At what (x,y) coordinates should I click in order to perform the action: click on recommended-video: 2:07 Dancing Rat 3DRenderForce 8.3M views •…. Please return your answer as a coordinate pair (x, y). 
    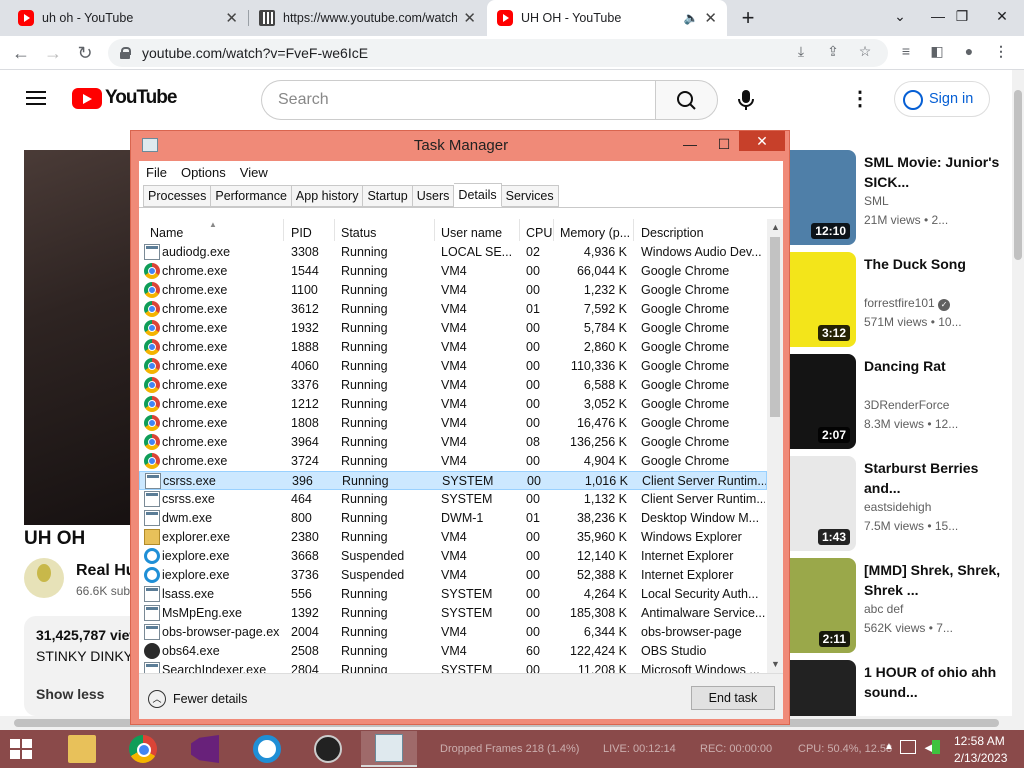
    Looking at the image, I should click on (906, 401).